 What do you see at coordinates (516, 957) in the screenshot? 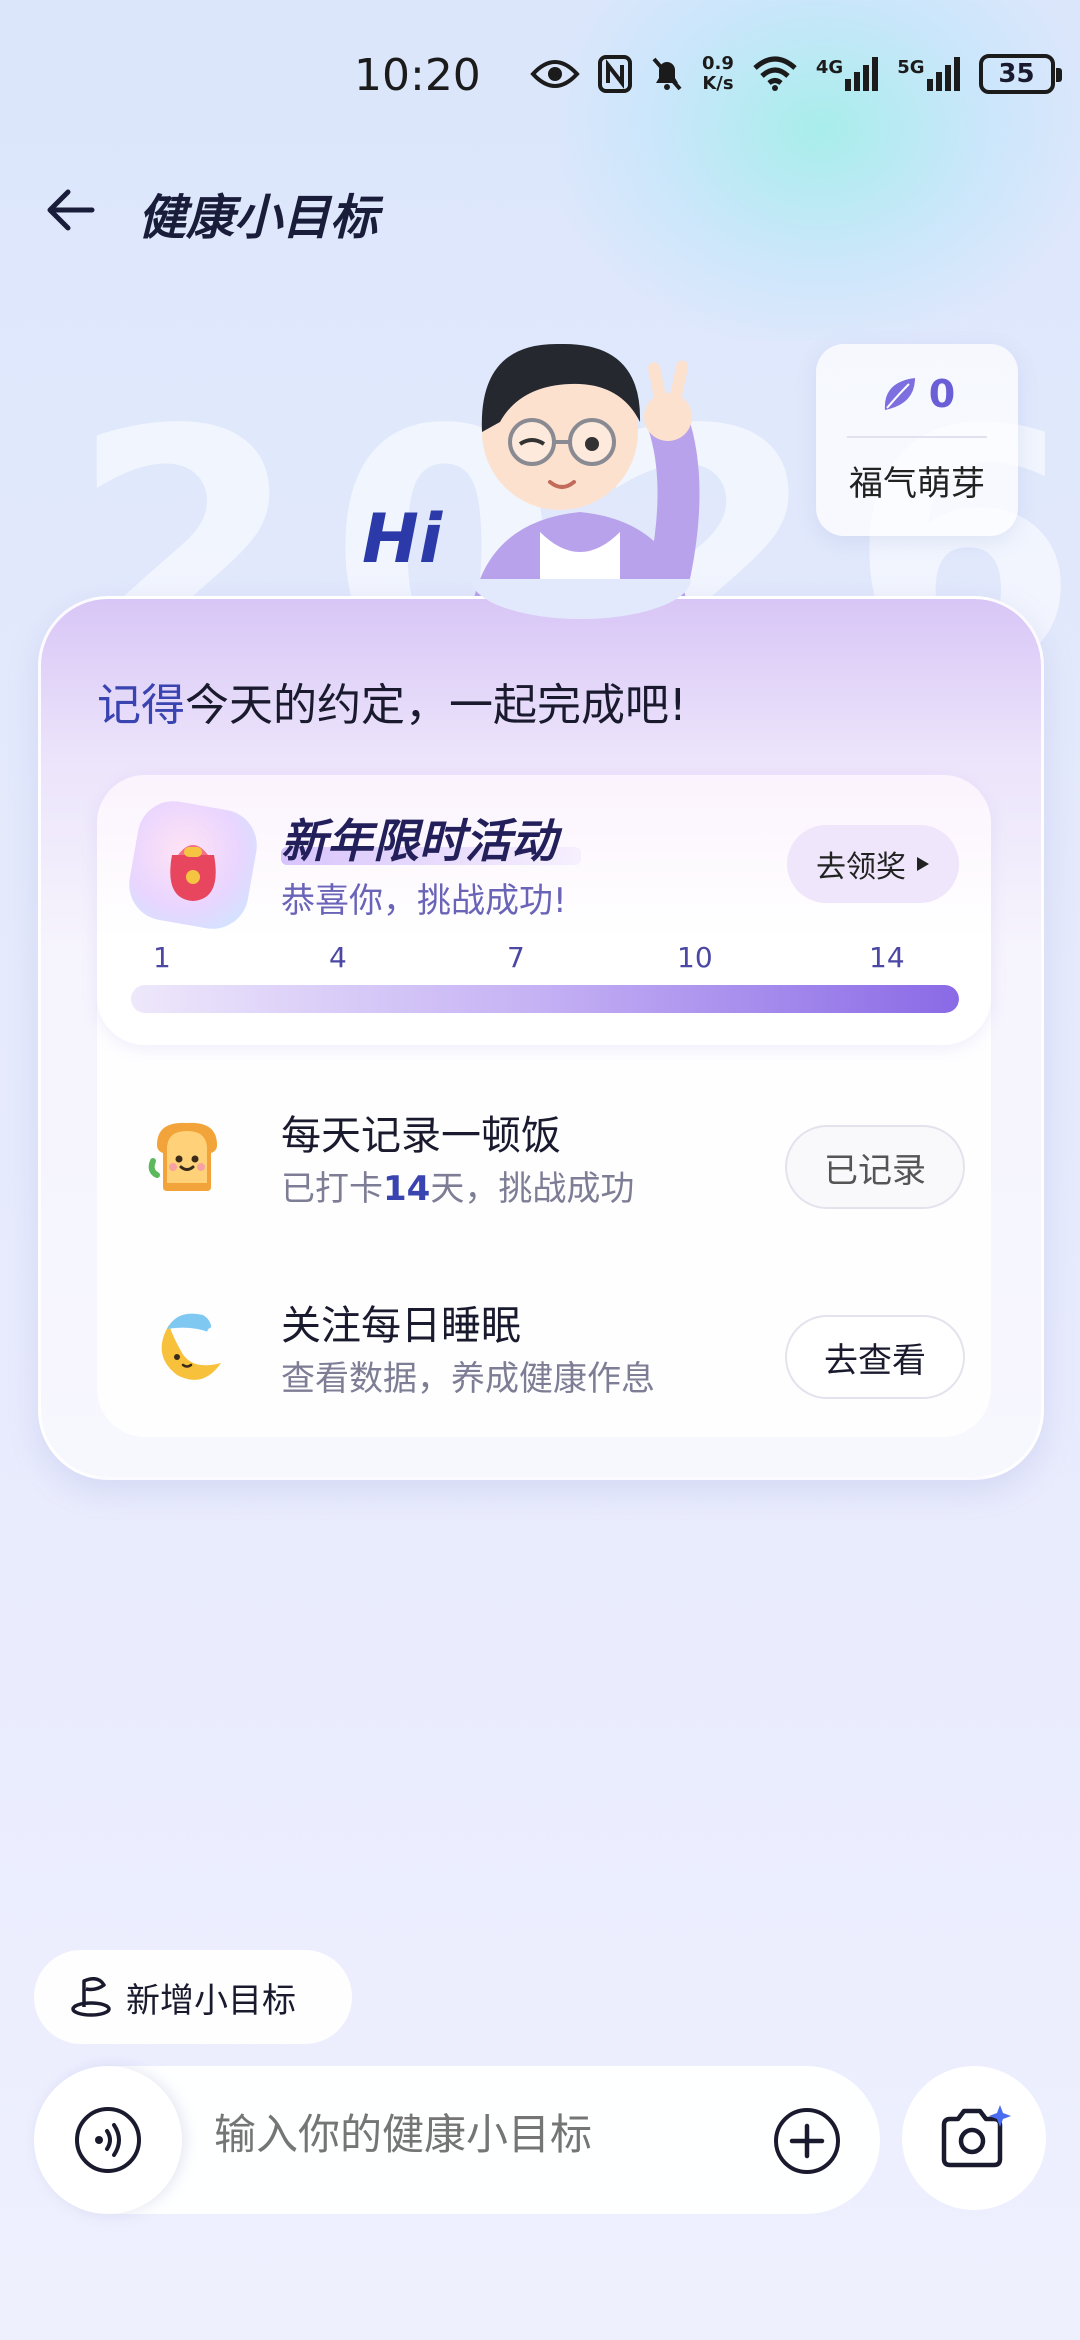
I see `tick-label: 7` at bounding box center [516, 957].